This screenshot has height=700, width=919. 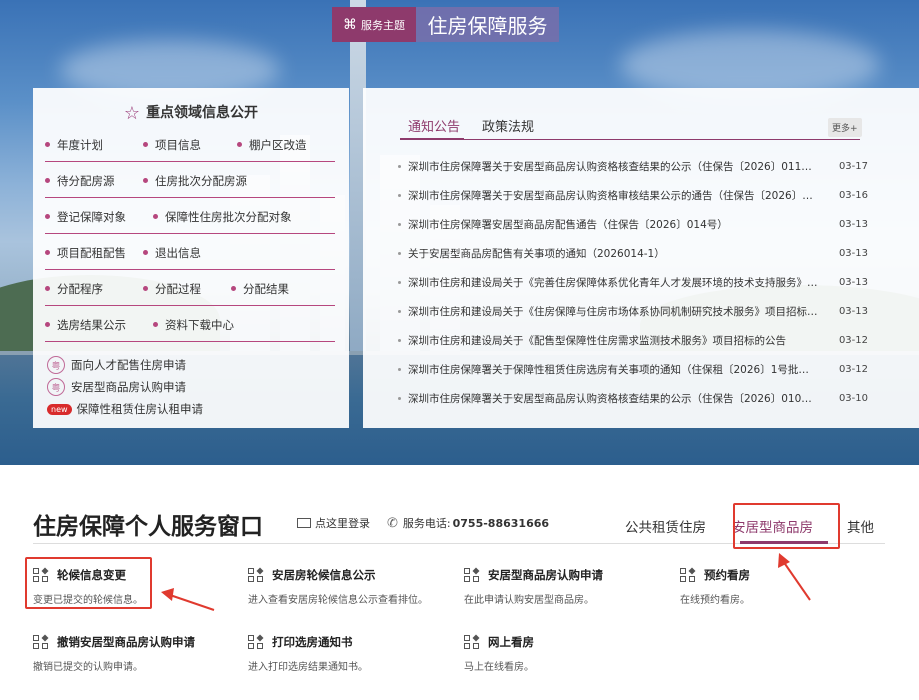 I want to click on service-item-queue-change: 轮候信息变更 变更已提交的轮候信息。, so click(x=88, y=586).